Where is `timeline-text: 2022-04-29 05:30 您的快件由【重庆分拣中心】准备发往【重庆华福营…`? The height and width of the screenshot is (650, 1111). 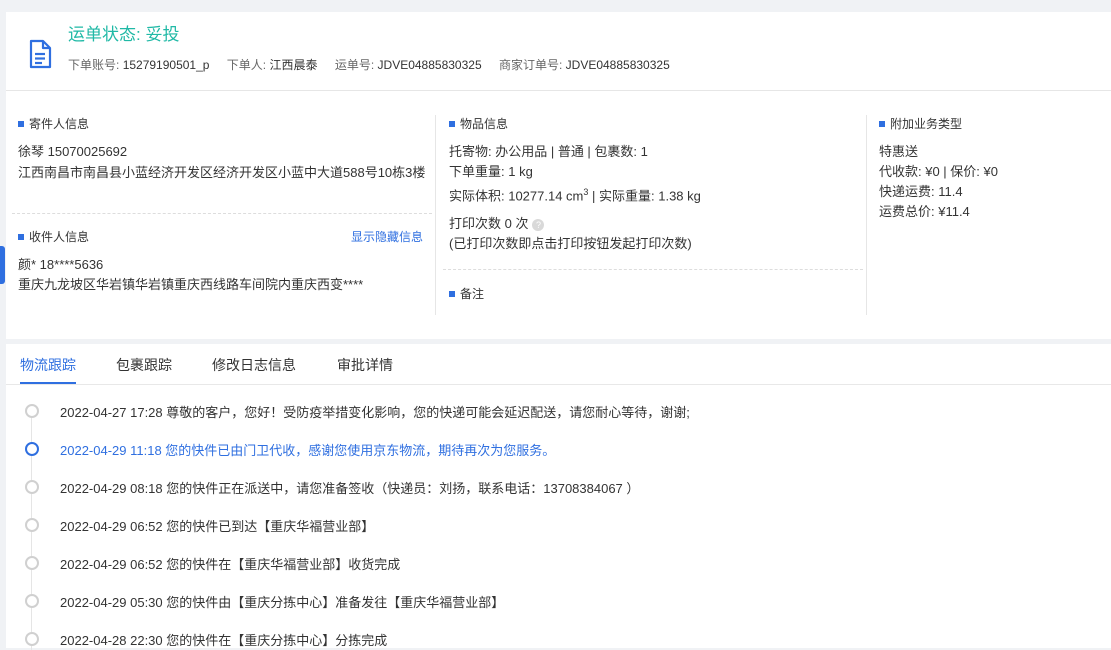
timeline-text: 2022-04-29 05:30 您的快件由【重庆分拣中心】准备发往【重庆华福营… is located at coordinates (282, 602).